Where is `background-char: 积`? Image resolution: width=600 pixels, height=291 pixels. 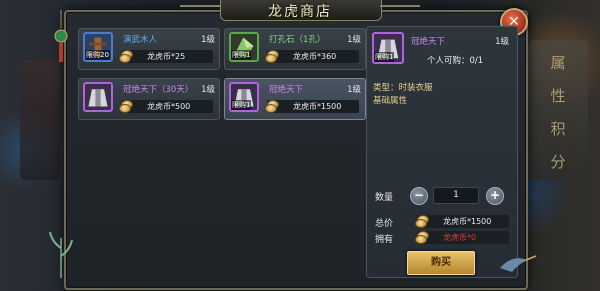
background-char: 积 is located at coordinates (558, 129).